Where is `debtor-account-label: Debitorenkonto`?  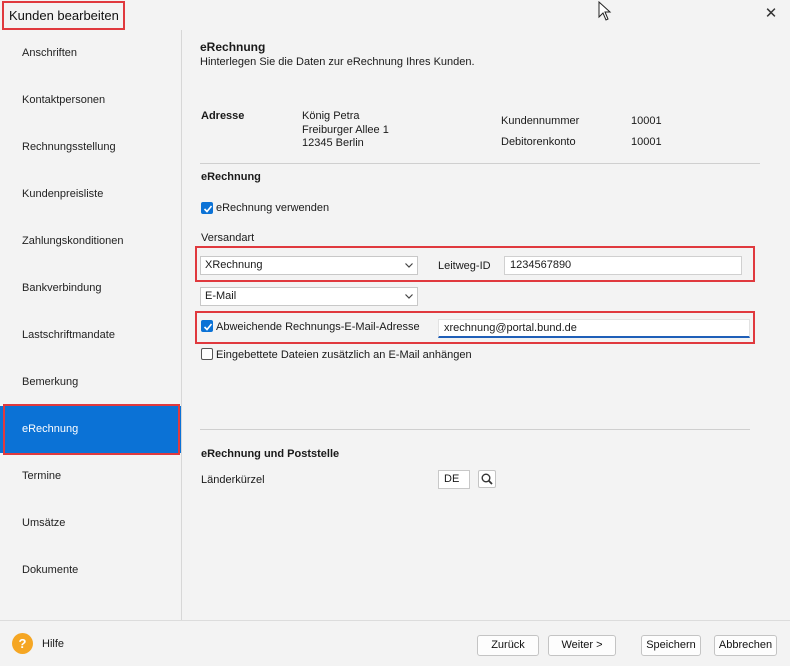
debtor-account-label: Debitorenkonto is located at coordinates (538, 142).